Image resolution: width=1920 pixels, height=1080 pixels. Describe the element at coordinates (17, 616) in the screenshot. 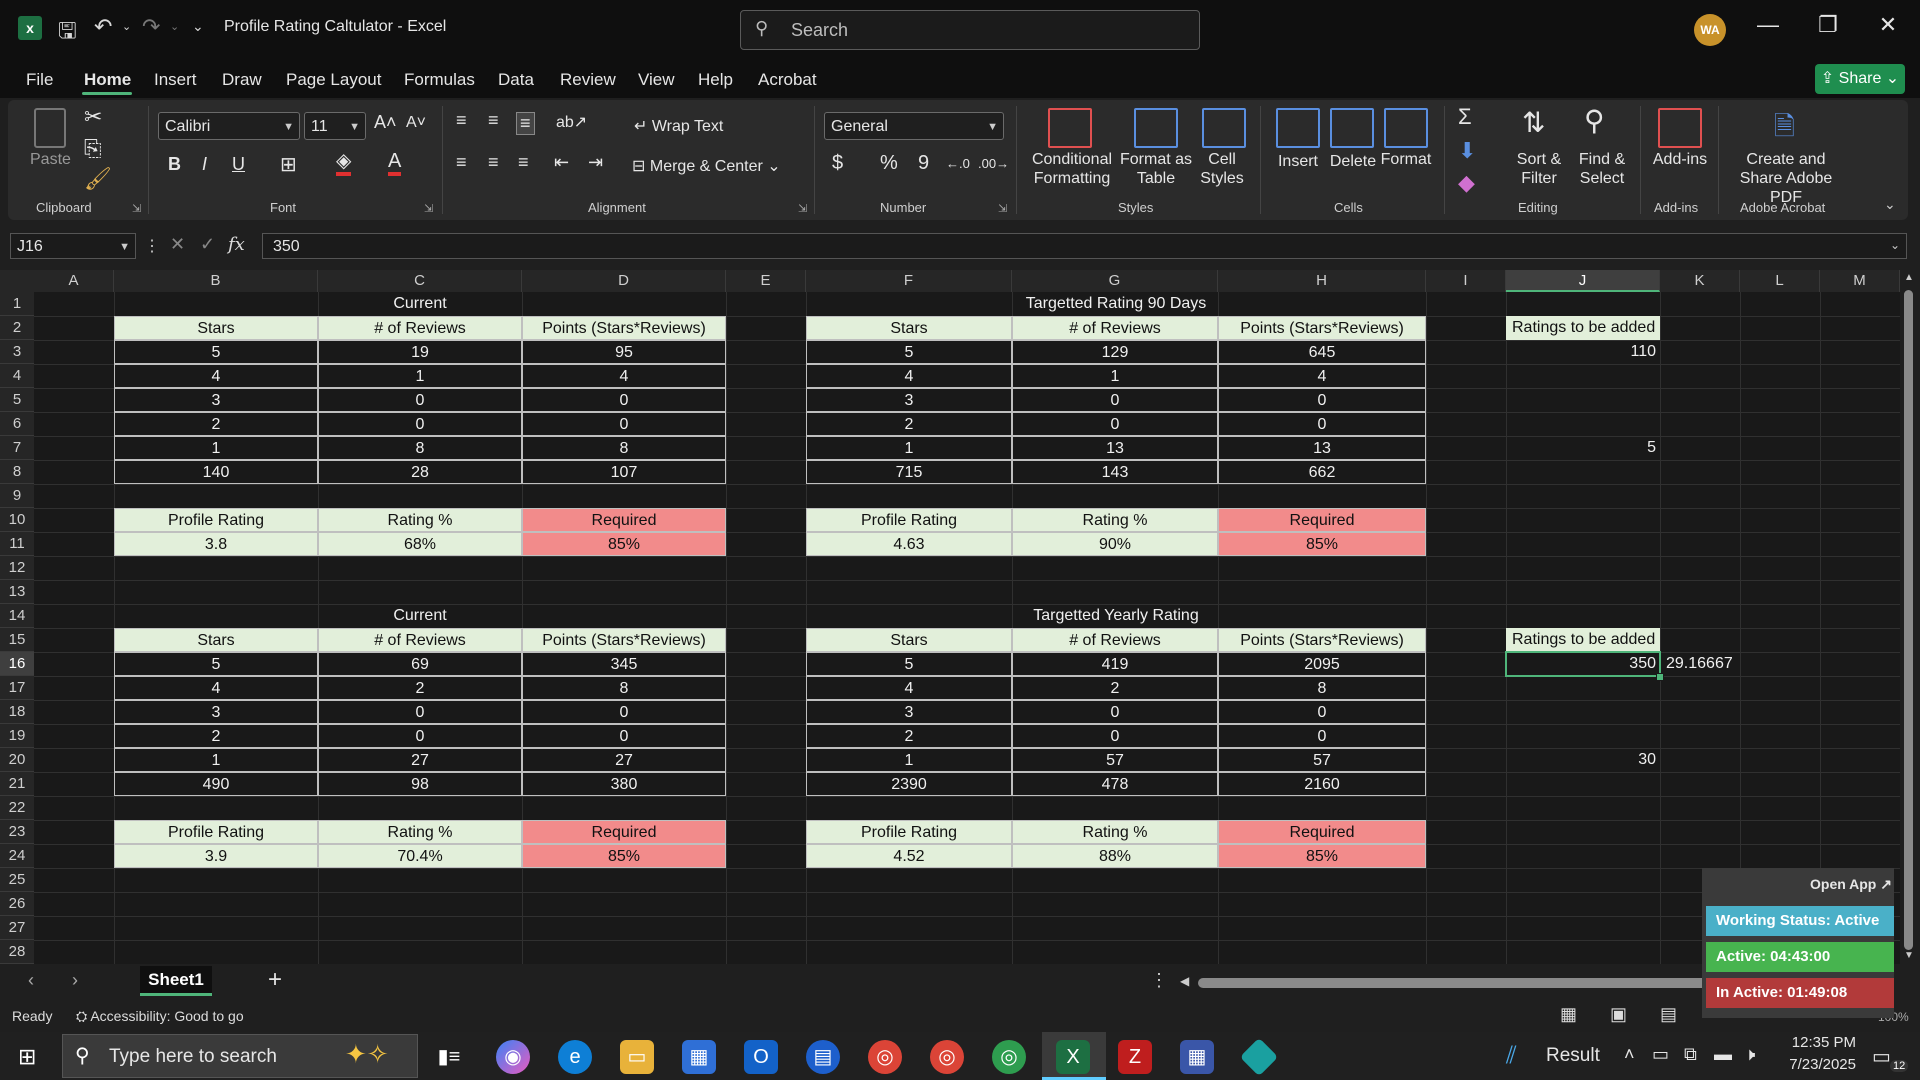

I see `row-header: 14` at that location.